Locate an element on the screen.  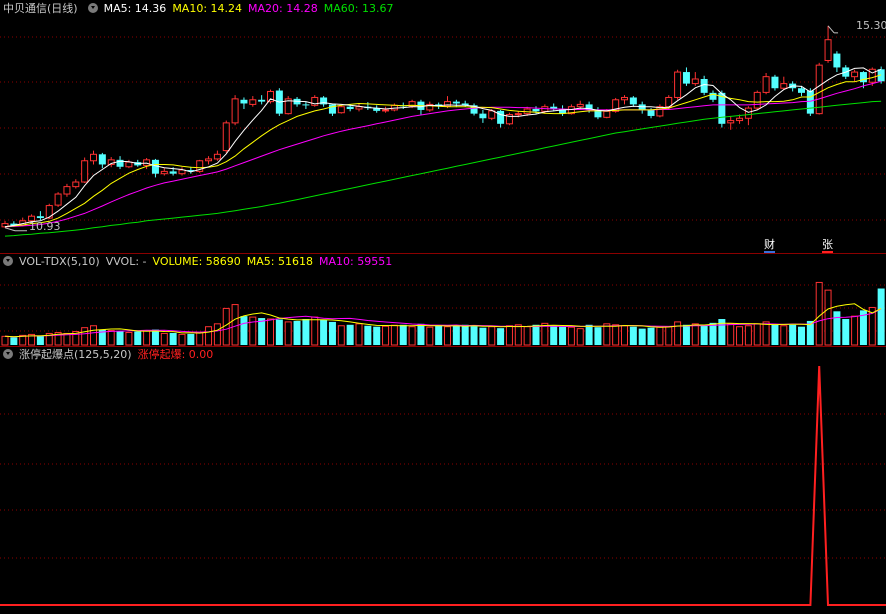
volume-ma5-label: MA5: 51618 is located at coordinates (279, 261).